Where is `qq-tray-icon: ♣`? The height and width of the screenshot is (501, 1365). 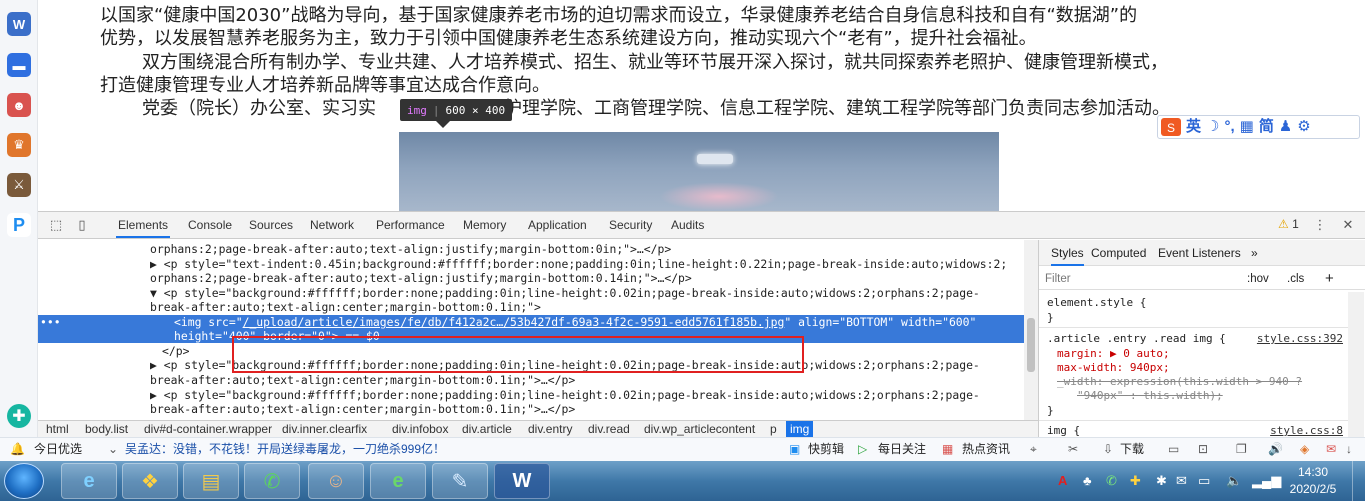
qq-tray-icon: ♣ is located at coordinates (1087, 481).